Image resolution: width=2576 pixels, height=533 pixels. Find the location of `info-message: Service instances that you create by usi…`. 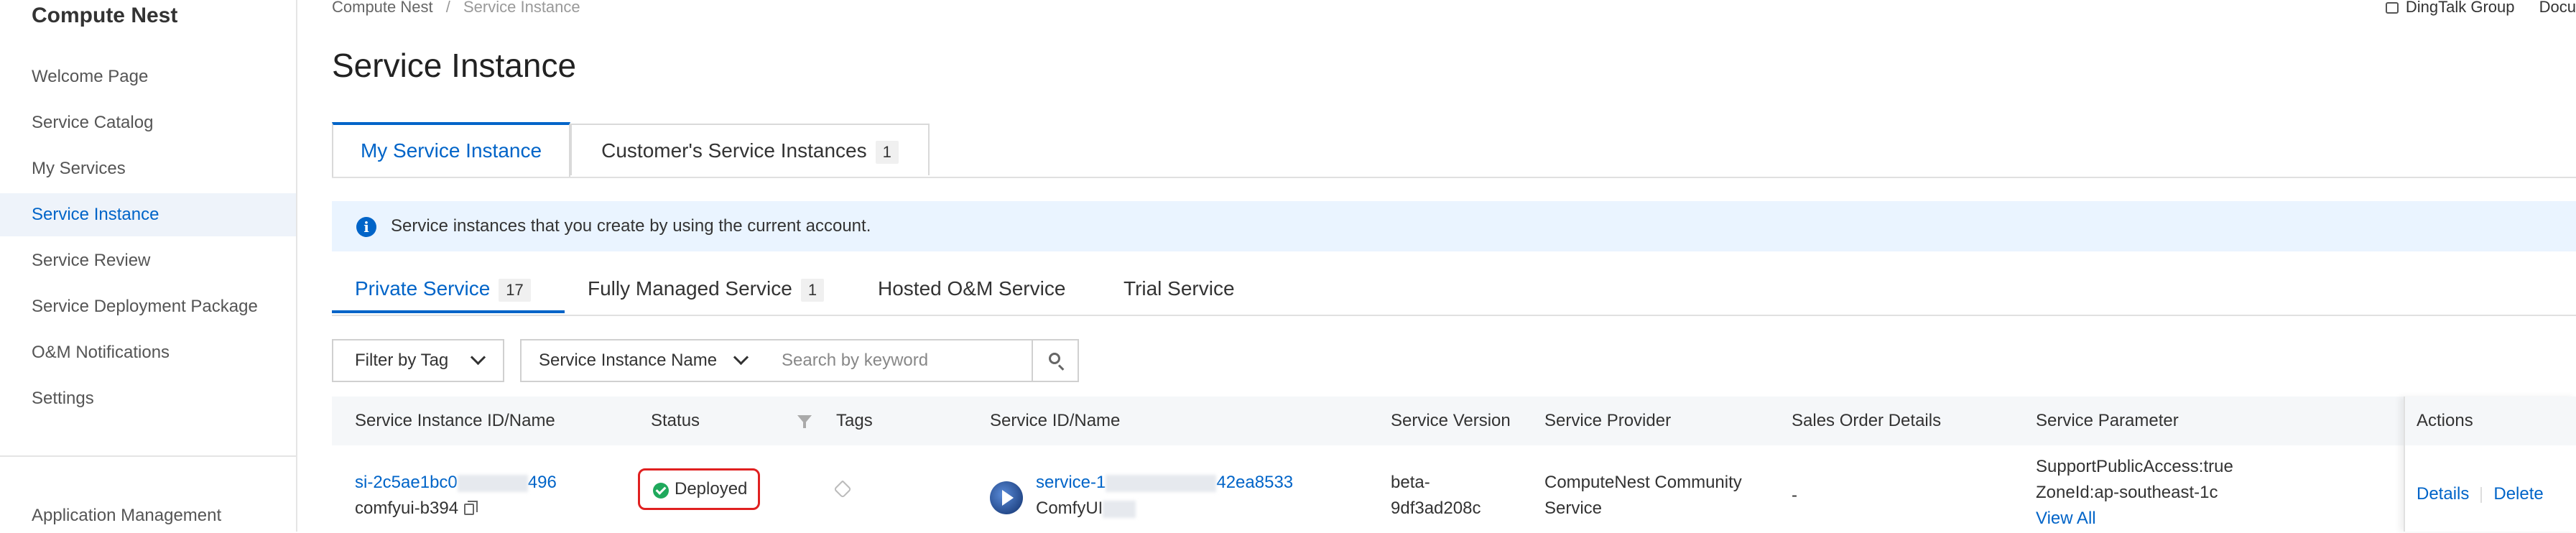

info-message: Service instances that you create by usi… is located at coordinates (631, 226).